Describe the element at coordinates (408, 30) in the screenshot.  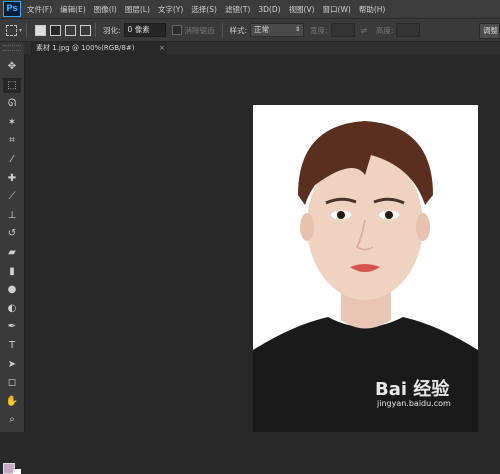
I see `height-input` at that location.